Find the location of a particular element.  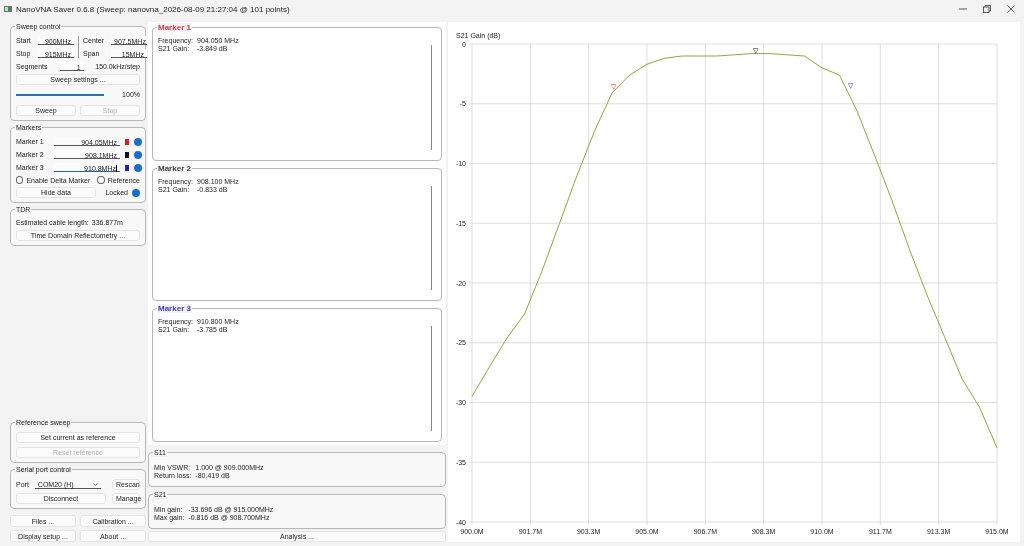

group-title: Marker 3 is located at coordinates (174, 309).